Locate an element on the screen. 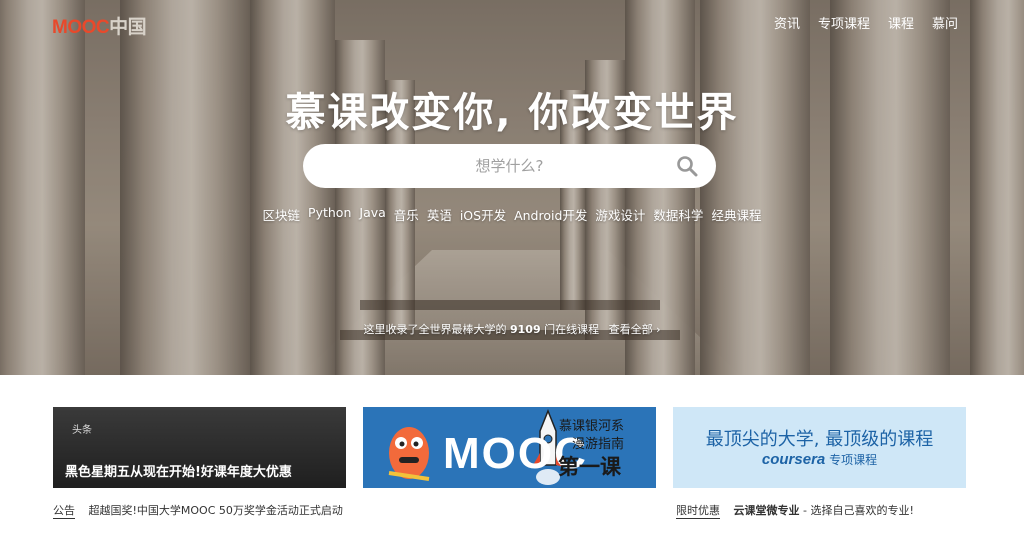 This screenshot has width=1024, height=539. promo-label: 限时优惠 is located at coordinates (698, 511).